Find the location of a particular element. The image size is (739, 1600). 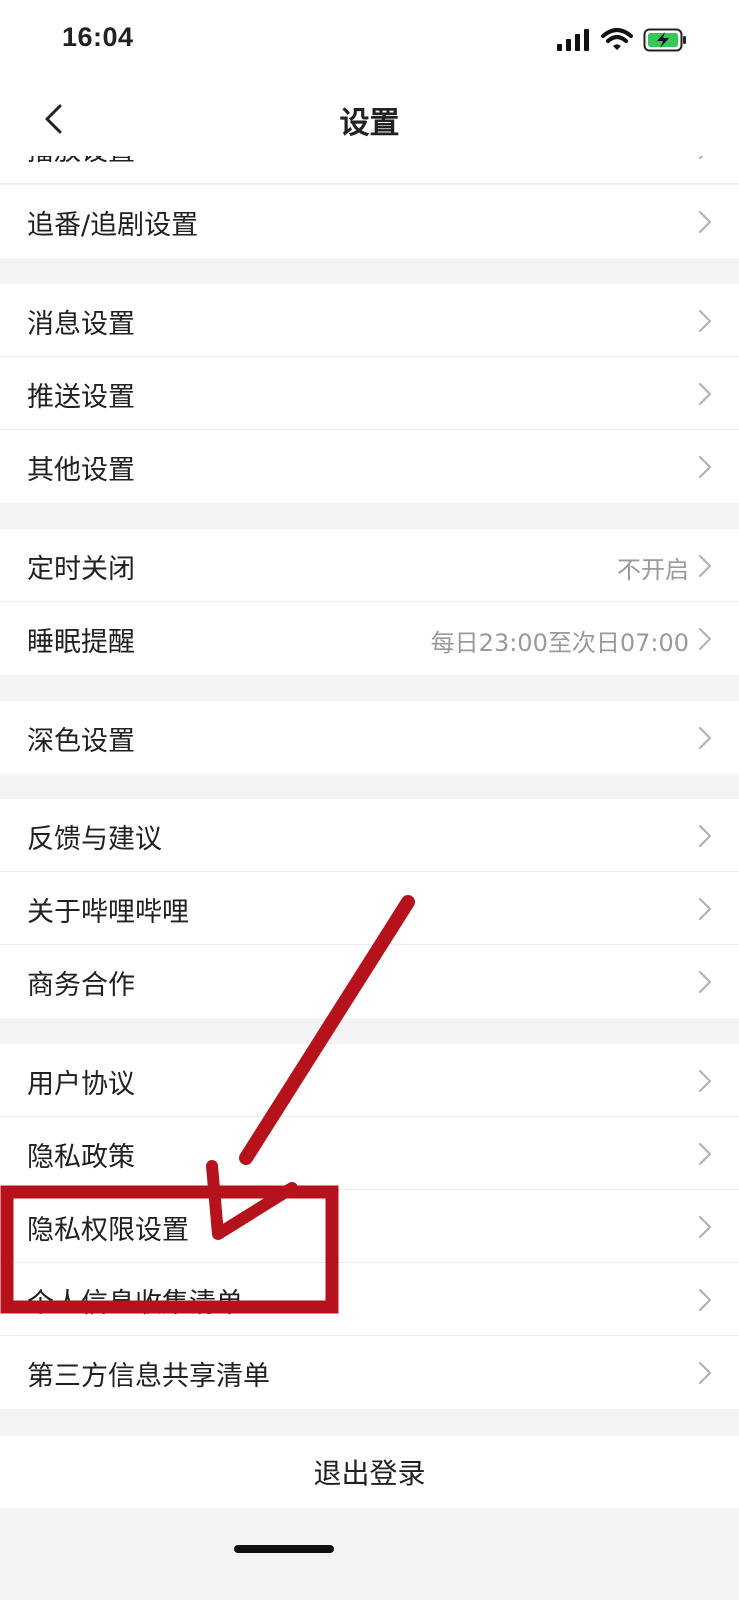

settings-item-message: 消息设置 is located at coordinates (369, 320).